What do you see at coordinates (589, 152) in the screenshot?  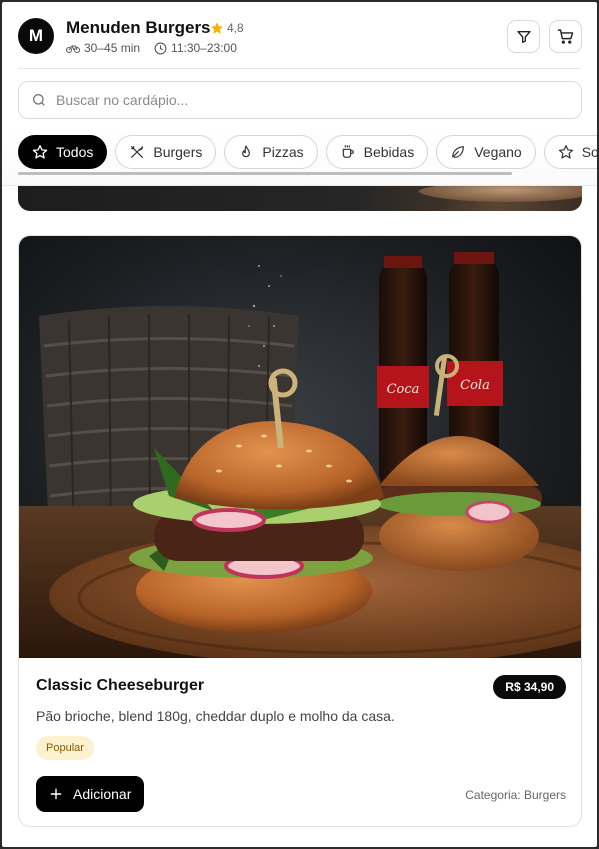 I see `category-chip-label: Sobremesas` at bounding box center [589, 152].